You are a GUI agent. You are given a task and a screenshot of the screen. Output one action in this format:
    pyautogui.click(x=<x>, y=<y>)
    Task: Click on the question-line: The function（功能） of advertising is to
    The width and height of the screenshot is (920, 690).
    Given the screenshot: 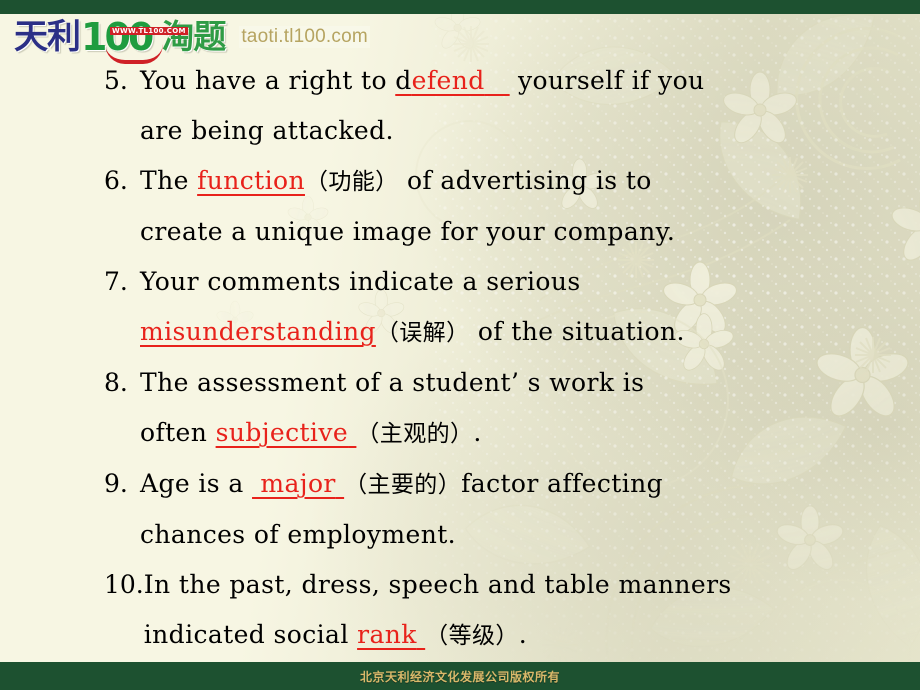 What is the action you would take?
    pyautogui.click(x=525, y=181)
    